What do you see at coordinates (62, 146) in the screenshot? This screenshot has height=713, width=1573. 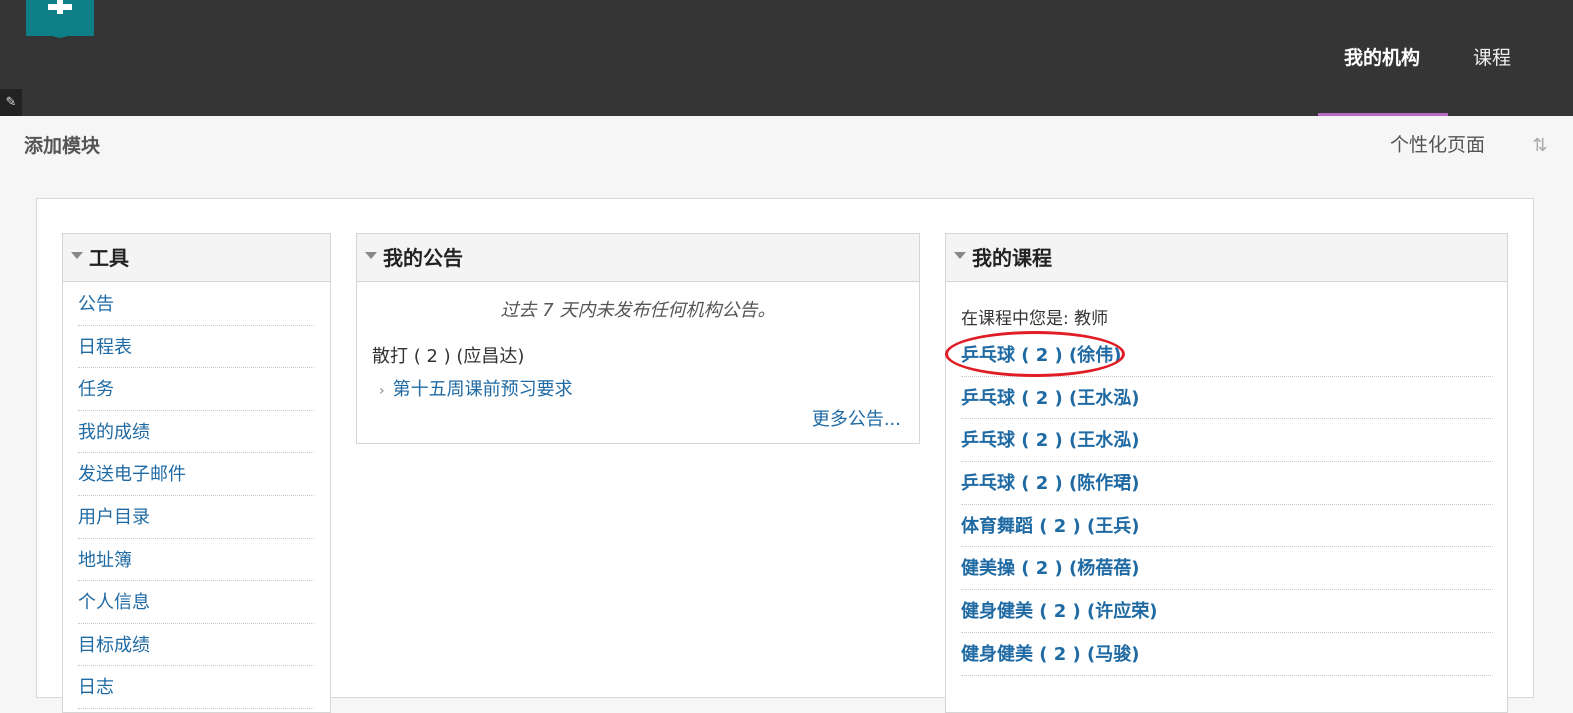 I see `add-module-button: 添加模块` at bounding box center [62, 146].